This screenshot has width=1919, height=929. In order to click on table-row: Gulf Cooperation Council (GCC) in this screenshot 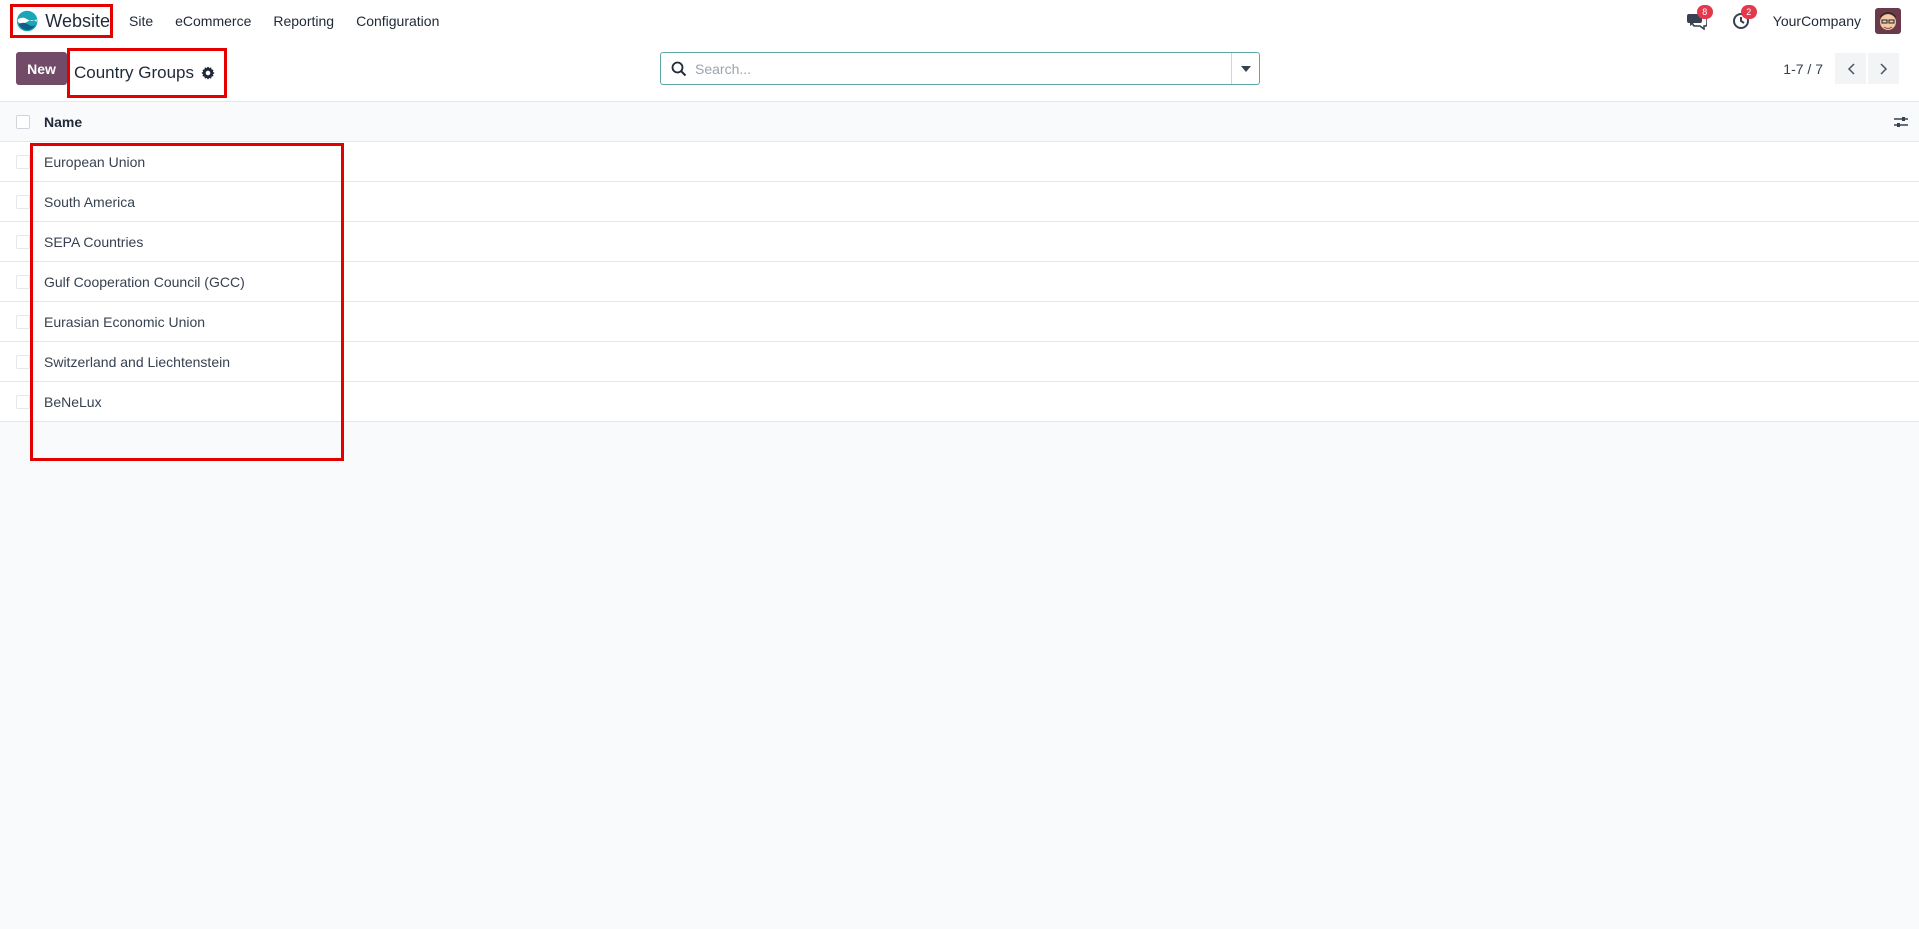, I will do `click(959, 282)`.